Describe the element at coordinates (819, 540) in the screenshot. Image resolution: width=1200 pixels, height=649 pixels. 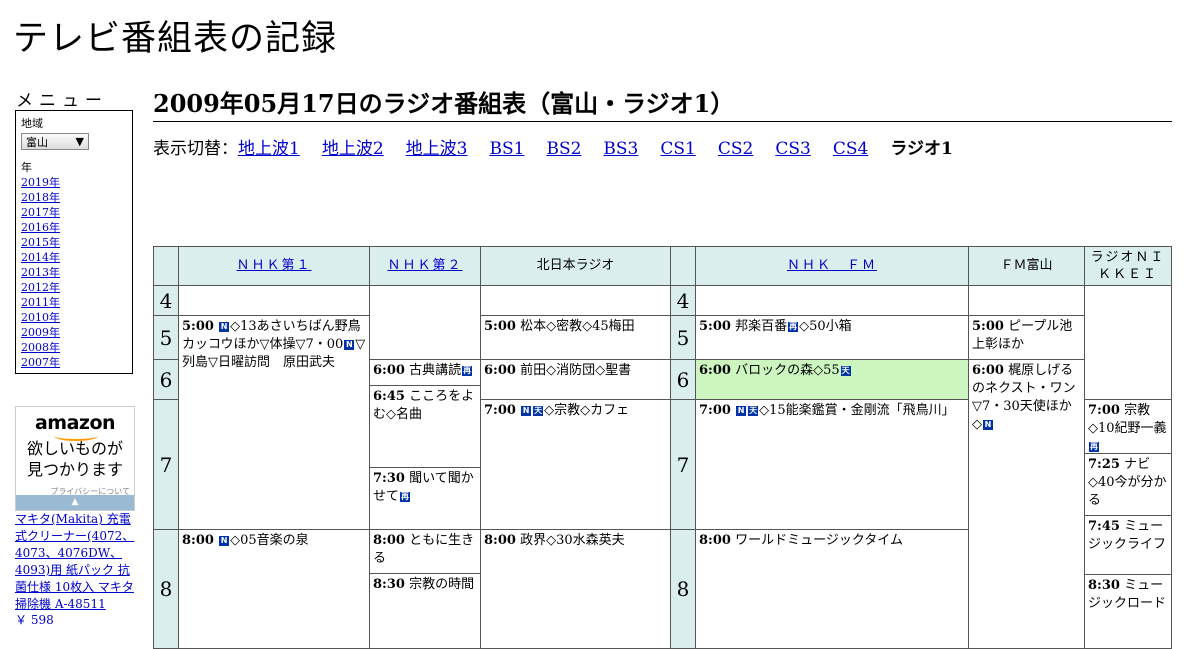
I see `program-title: ワールドミュージックタイム` at that location.